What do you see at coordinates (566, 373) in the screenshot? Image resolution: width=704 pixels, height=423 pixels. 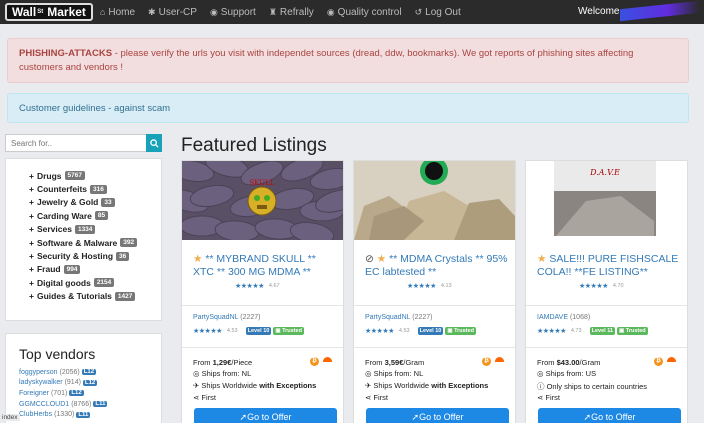 I see `ships-from-line: ◎ Ships from: US` at bounding box center [566, 373].